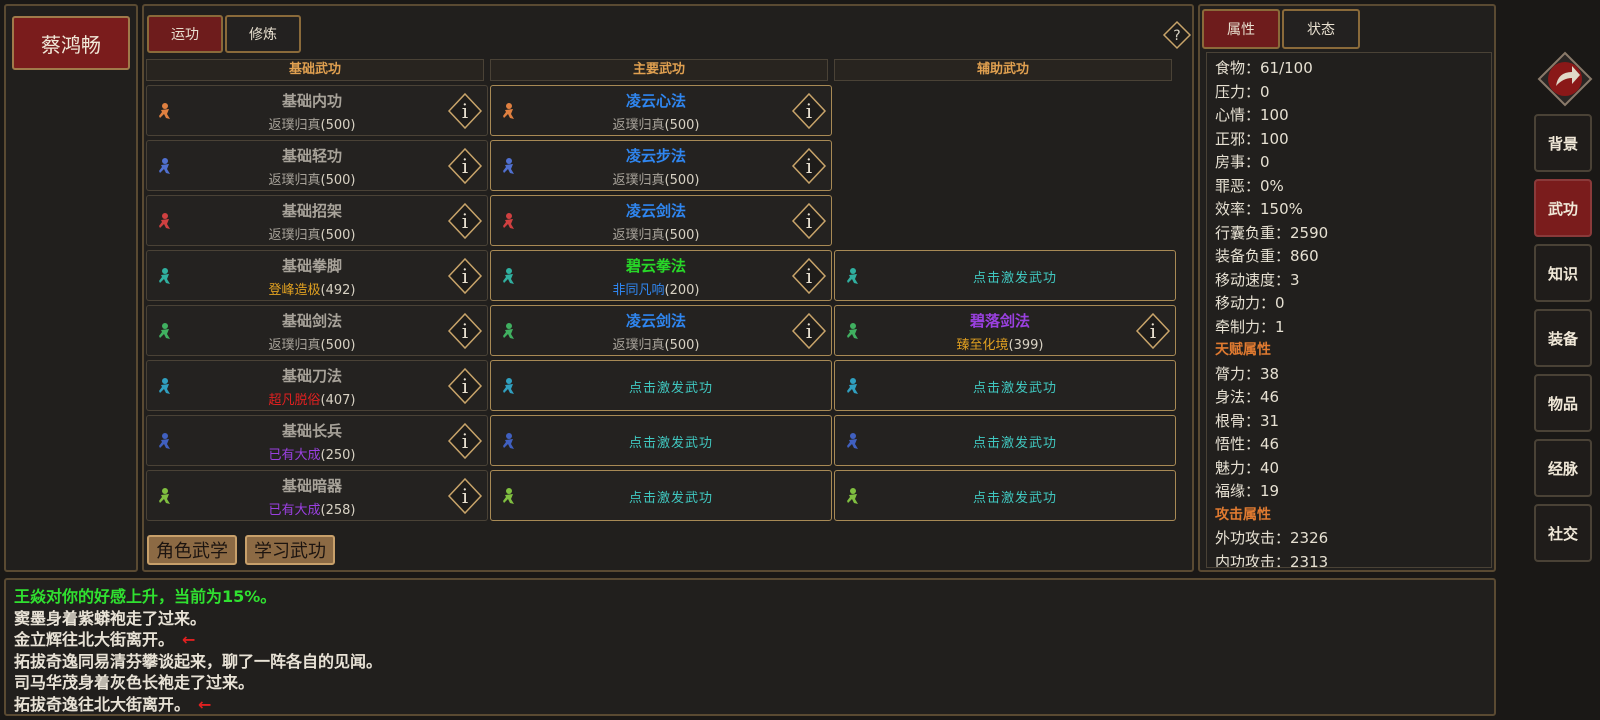 This screenshot has height=720, width=1600. What do you see at coordinates (338, 290) in the screenshot?
I see `skill-level-value: (492)` at bounding box center [338, 290].